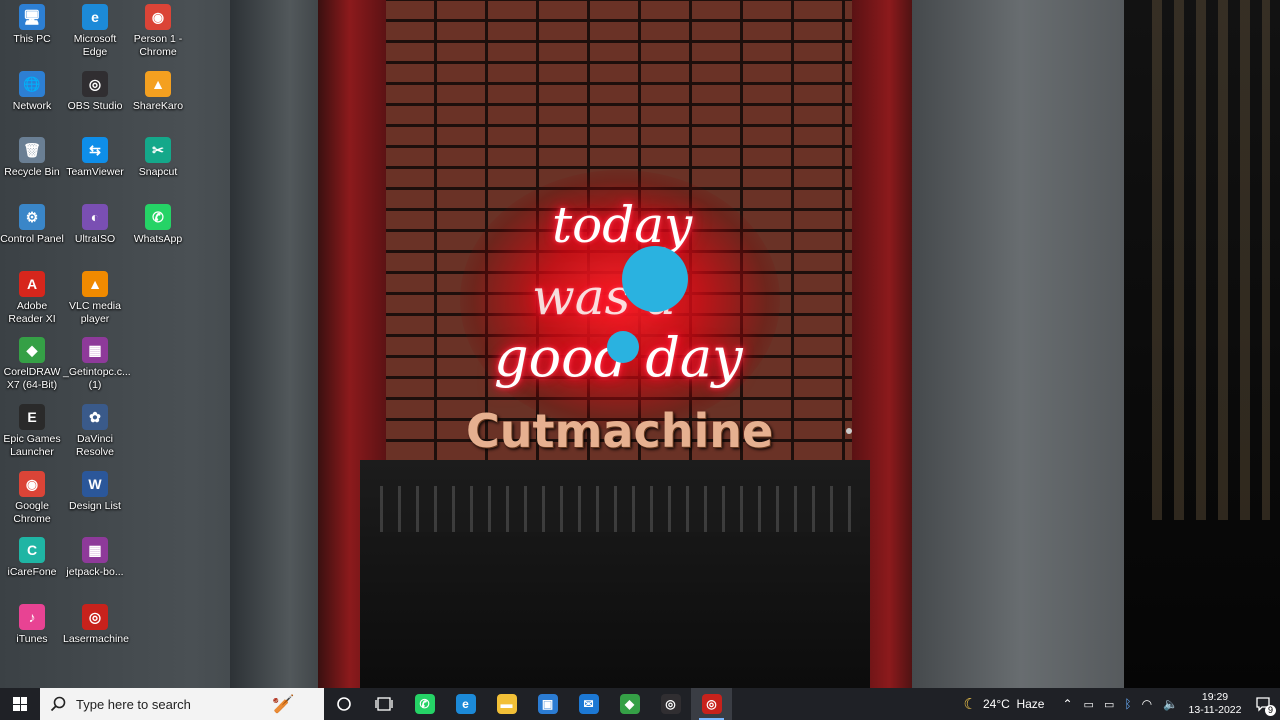 This screenshot has height=720, width=1280. I want to click on taskbar-search-box: 🏏, so click(182, 704).